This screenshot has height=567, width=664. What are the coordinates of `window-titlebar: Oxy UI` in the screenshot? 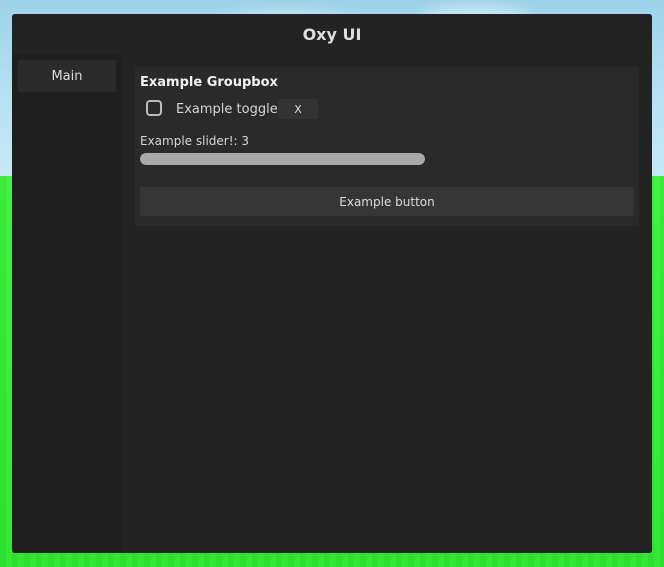 It's located at (332, 34).